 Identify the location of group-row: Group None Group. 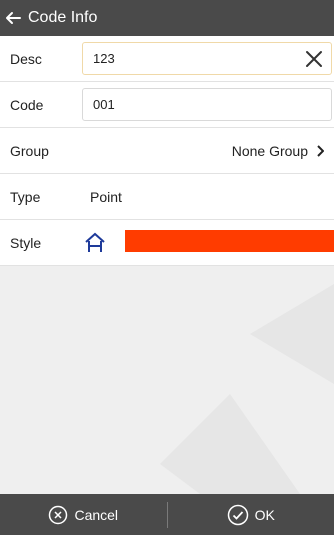
(167, 151).